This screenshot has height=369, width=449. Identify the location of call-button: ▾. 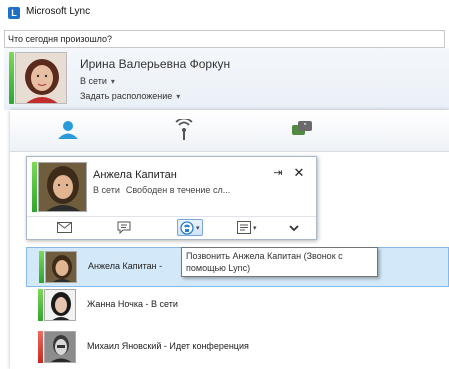
(190, 227).